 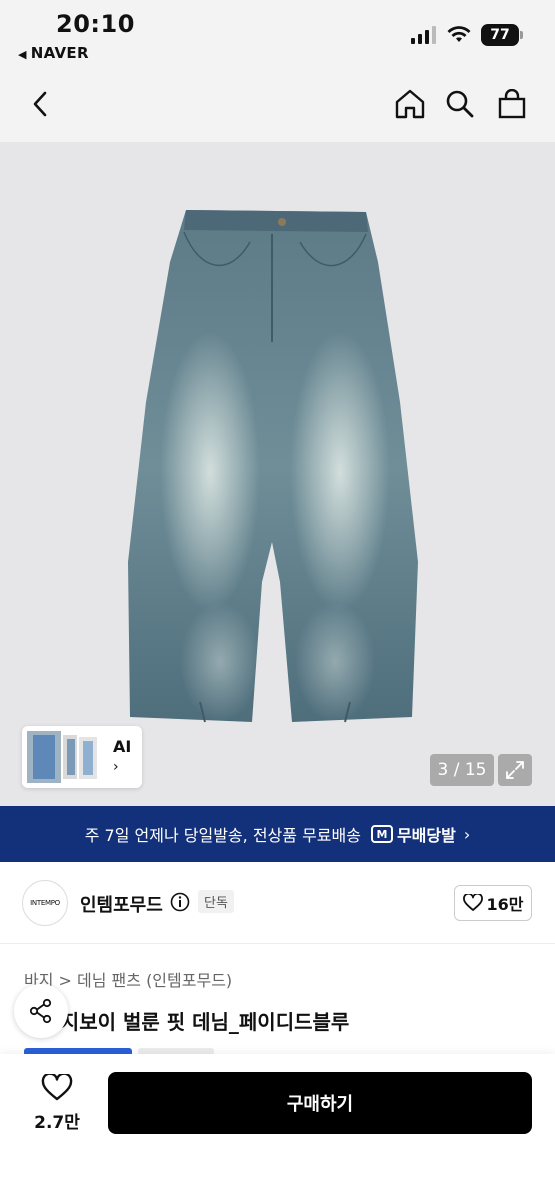 I want to click on signal-icon, so click(x=423, y=35).